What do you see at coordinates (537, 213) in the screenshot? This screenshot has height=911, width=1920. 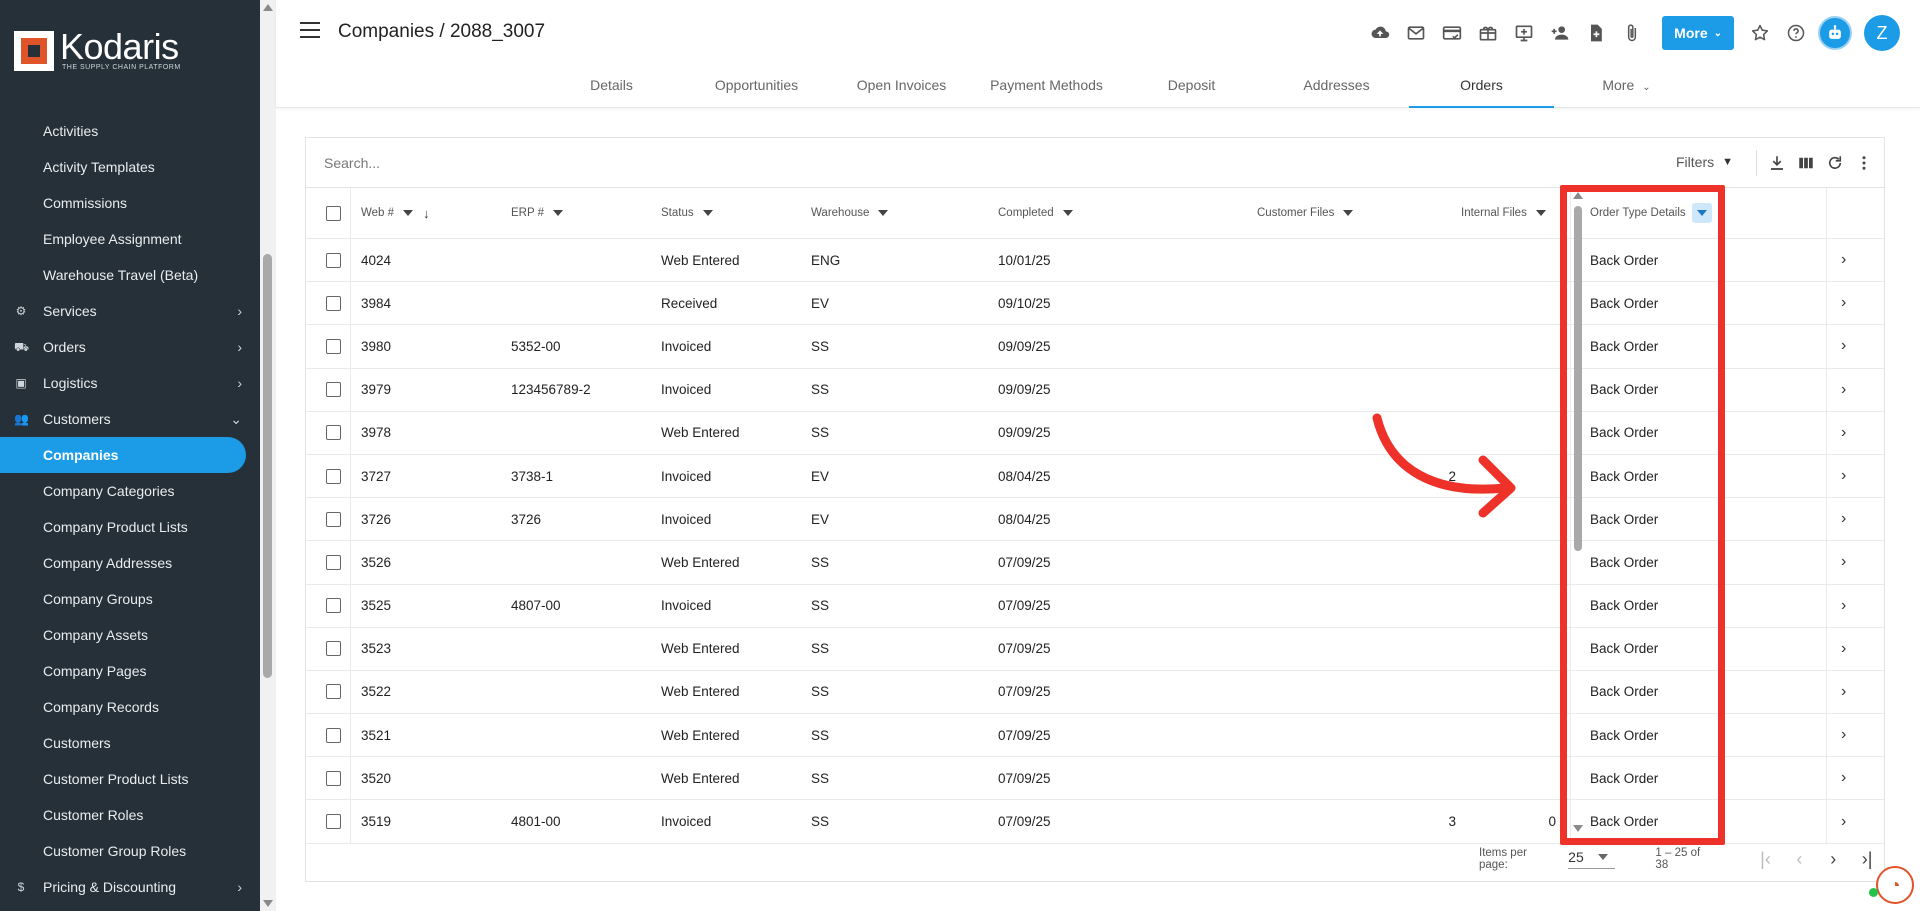 I see `column-header-erp: ERP #` at bounding box center [537, 213].